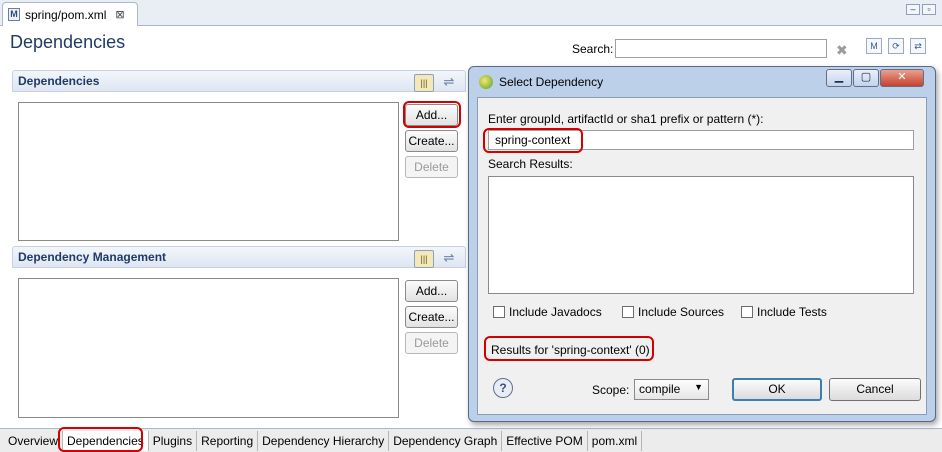  What do you see at coordinates (424, 259) in the screenshot?
I see `management-toggle-columns-icon: |||` at bounding box center [424, 259].